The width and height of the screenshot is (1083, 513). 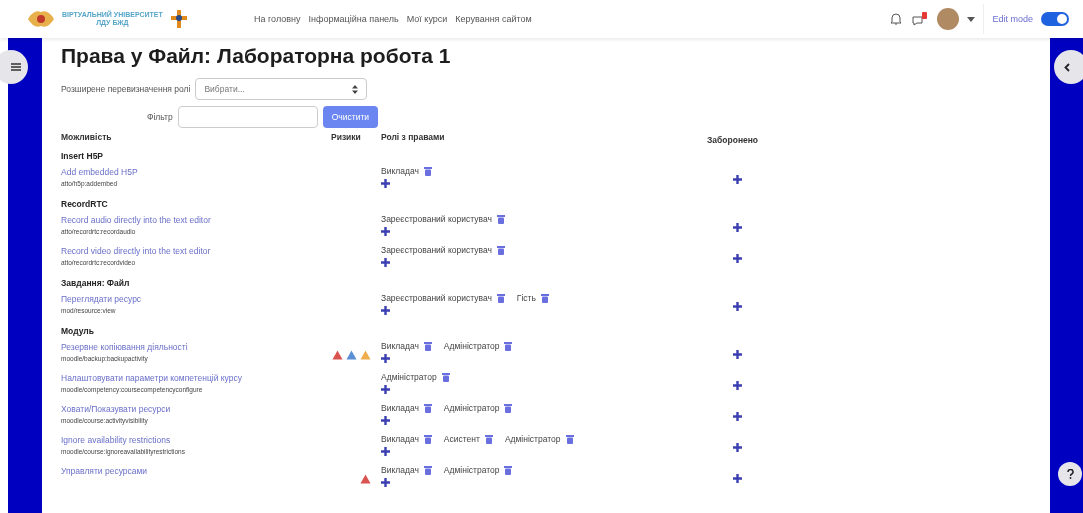 I want to click on filter-label: Фільтр, so click(x=160, y=117).